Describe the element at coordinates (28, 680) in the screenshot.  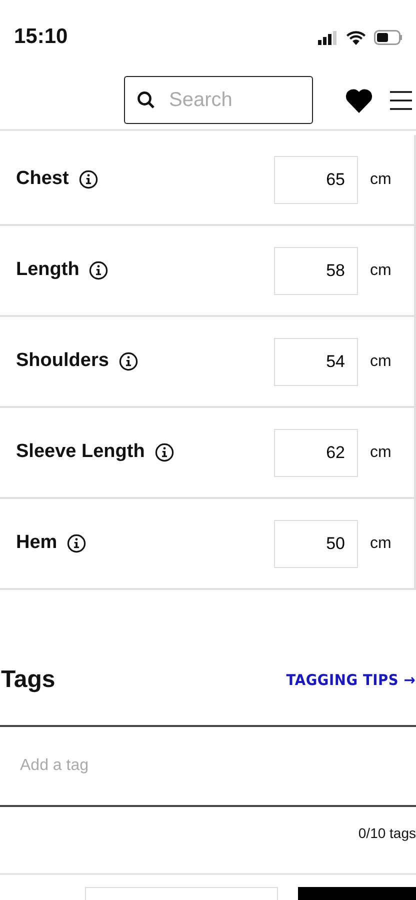
I see `section-title: Tags` at that location.